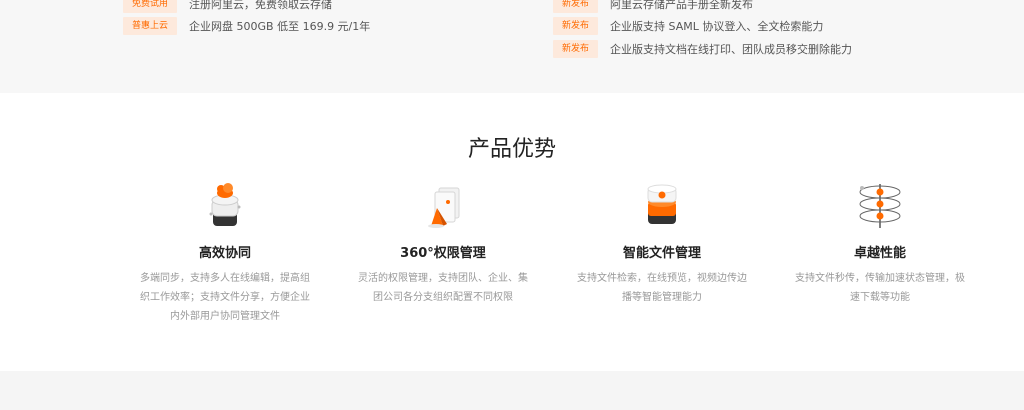 The image size is (1024, 410). What do you see at coordinates (443, 288) in the screenshot?
I see `feature-description: 灵活的权限管理，支持团队、企业、集团公司各分支组织配置不同权限` at bounding box center [443, 288].